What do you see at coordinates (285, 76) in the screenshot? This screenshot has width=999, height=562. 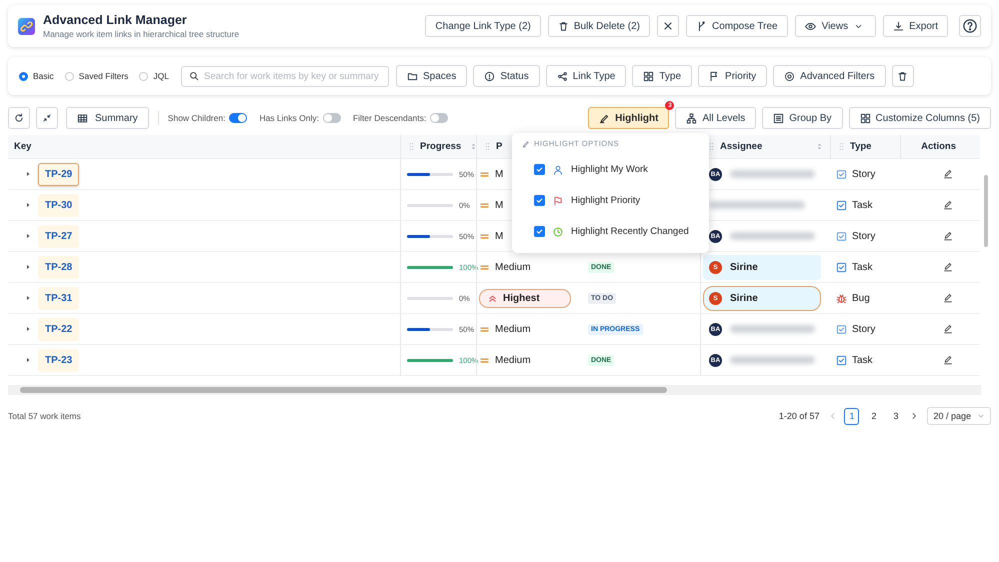 I see `search-field: Search for work items by key or summary` at bounding box center [285, 76].